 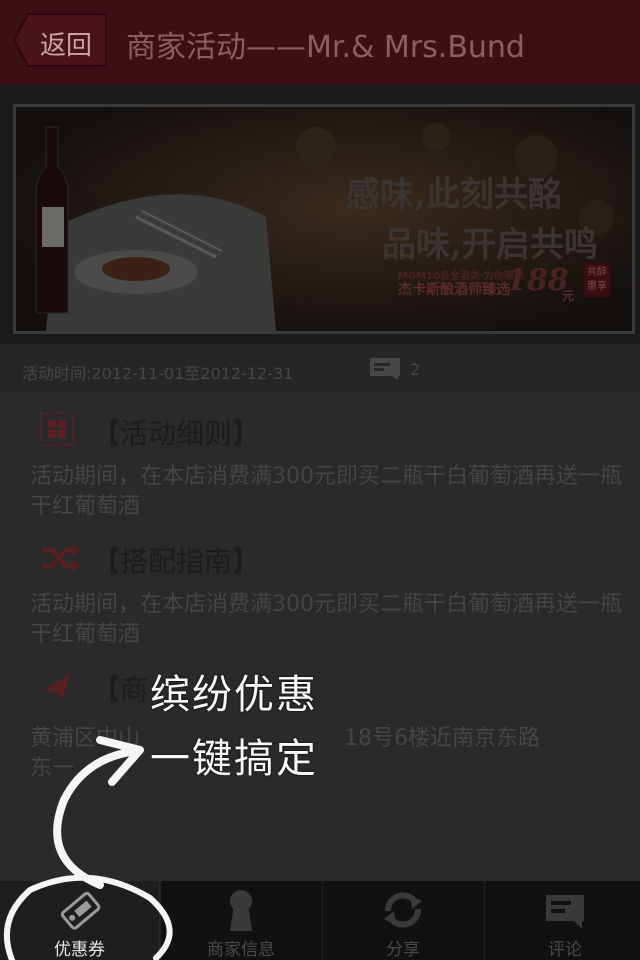 What do you see at coordinates (565, 950) in the screenshot?
I see `tab-comments-label: 评论` at bounding box center [565, 950].